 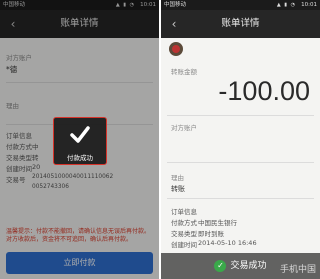 What do you see at coordinates (240, 5) in the screenshot?
I see `status-bar: 中国移动 ▲ ▮ ◔ 10:01` at bounding box center [240, 5].